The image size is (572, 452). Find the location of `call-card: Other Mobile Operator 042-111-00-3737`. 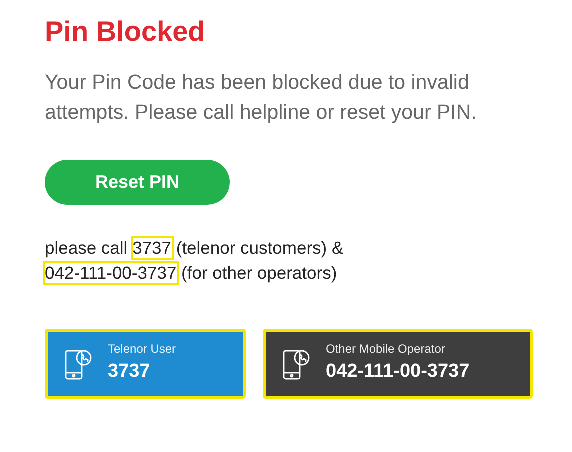

call-card: Other Mobile Operator 042-111-00-3737 is located at coordinates (398, 364).